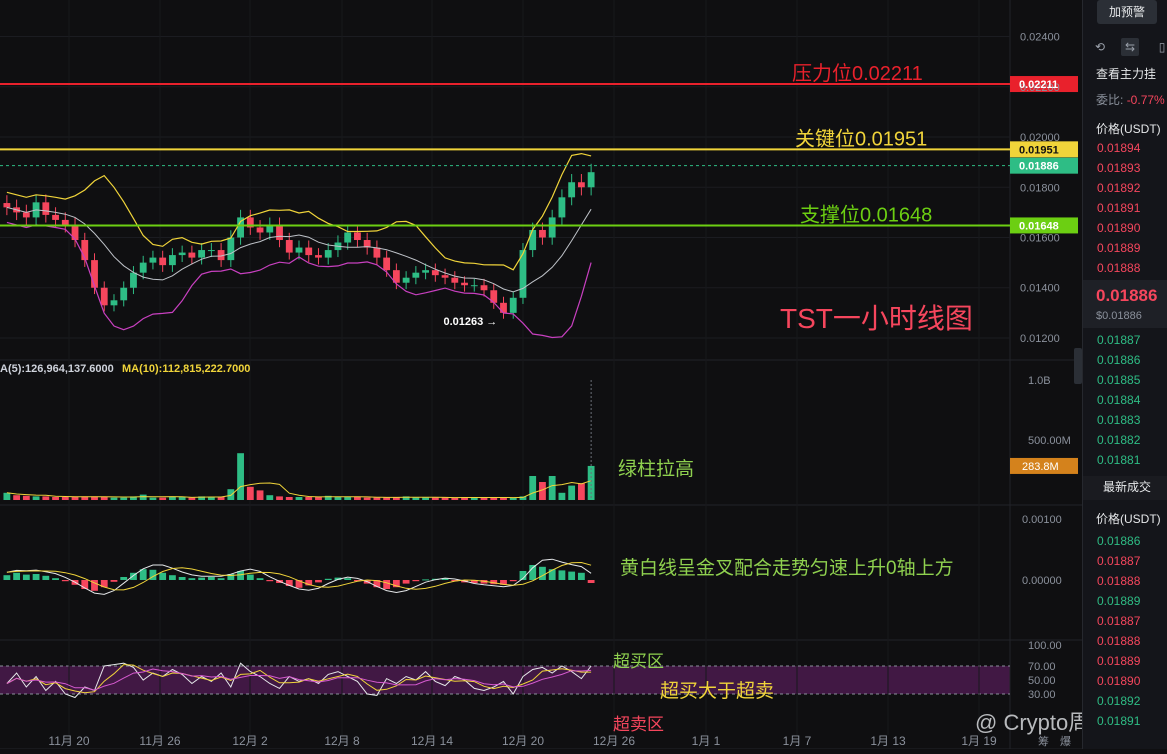 Image resolution: width=1167 pixels, height=754 pixels. Describe the element at coordinates (1126, 73) in the screenshot. I see `order-book-title: 查看主力挂` at that location.